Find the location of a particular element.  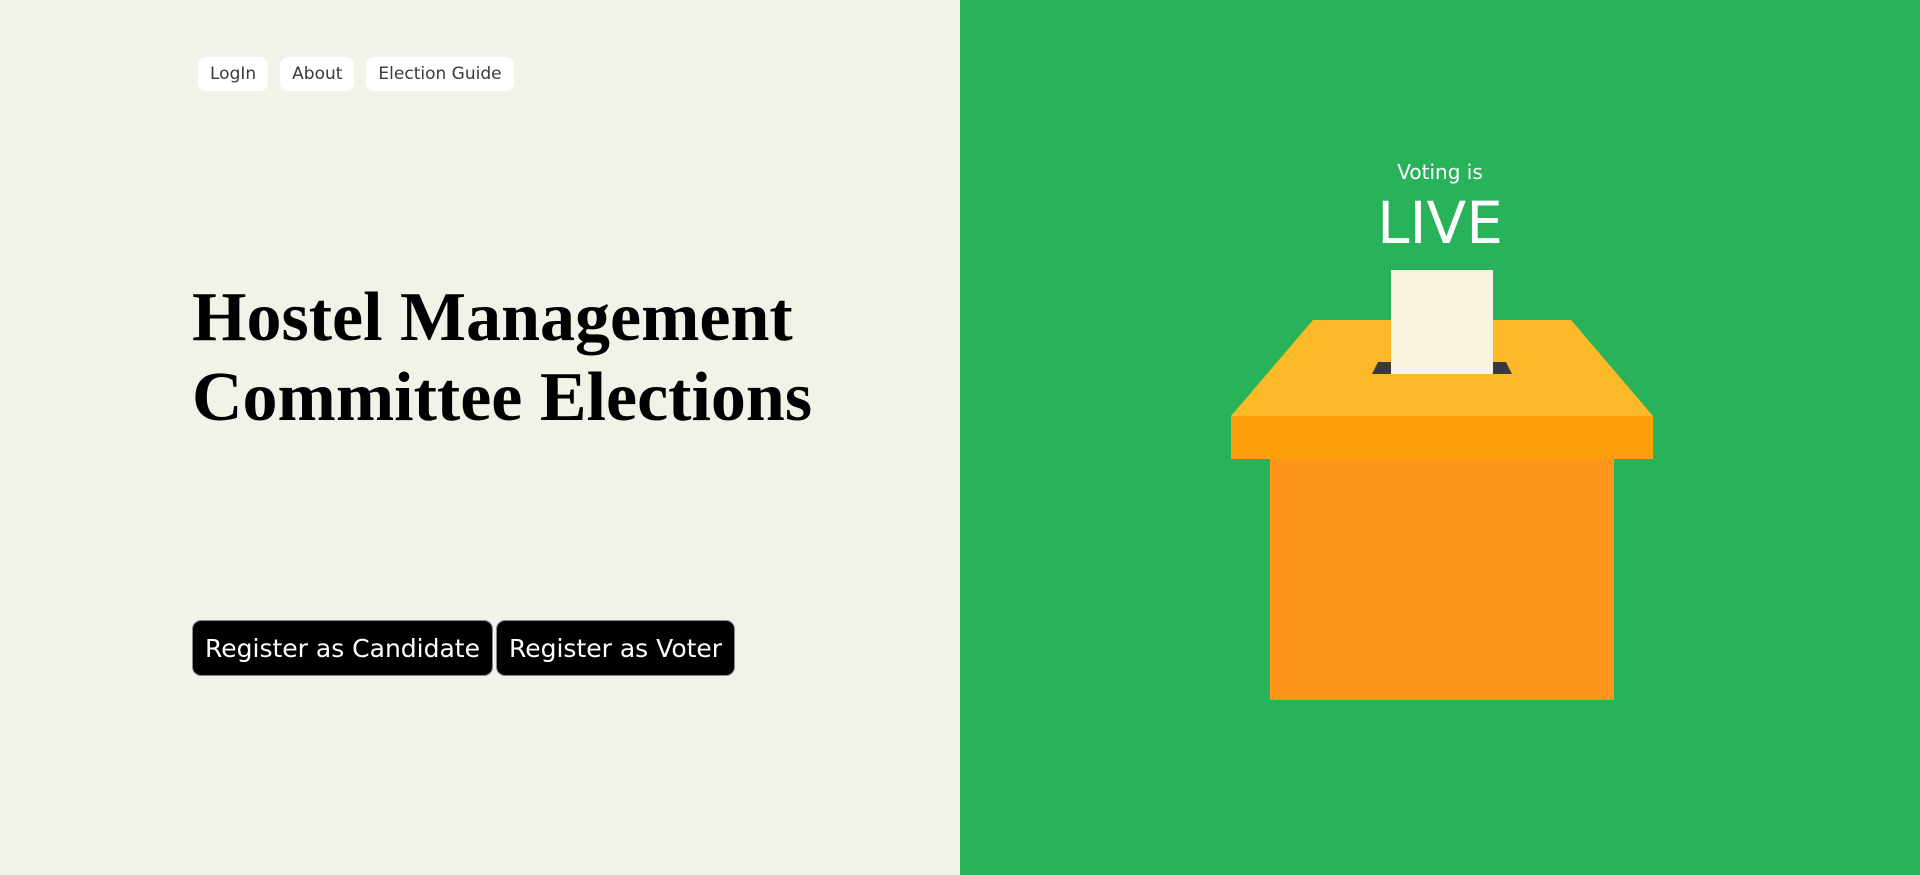

voting-status-value: LIVE is located at coordinates (1440, 223).